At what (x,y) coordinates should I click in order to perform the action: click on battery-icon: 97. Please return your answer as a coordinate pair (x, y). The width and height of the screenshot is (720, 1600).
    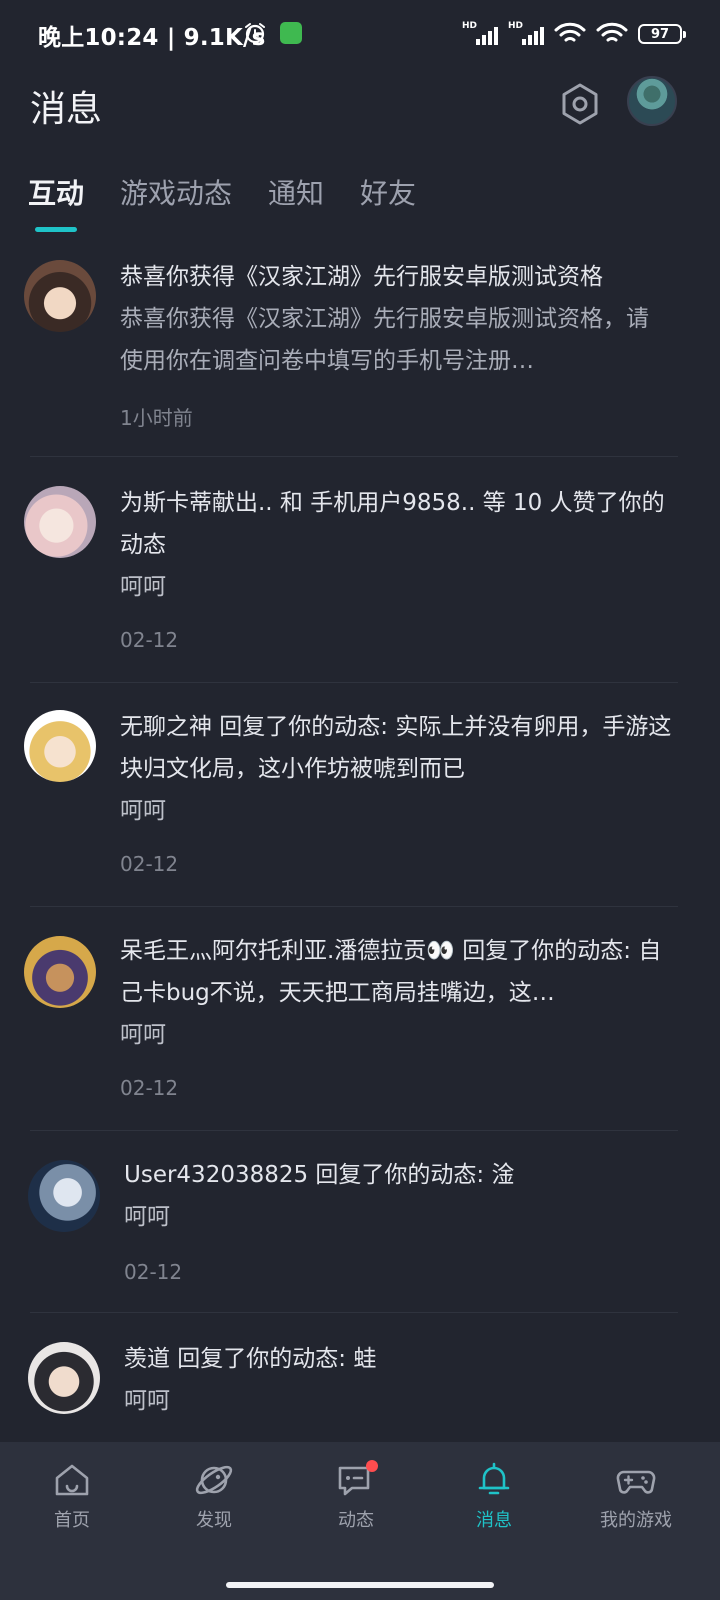
    Looking at the image, I should click on (662, 34).